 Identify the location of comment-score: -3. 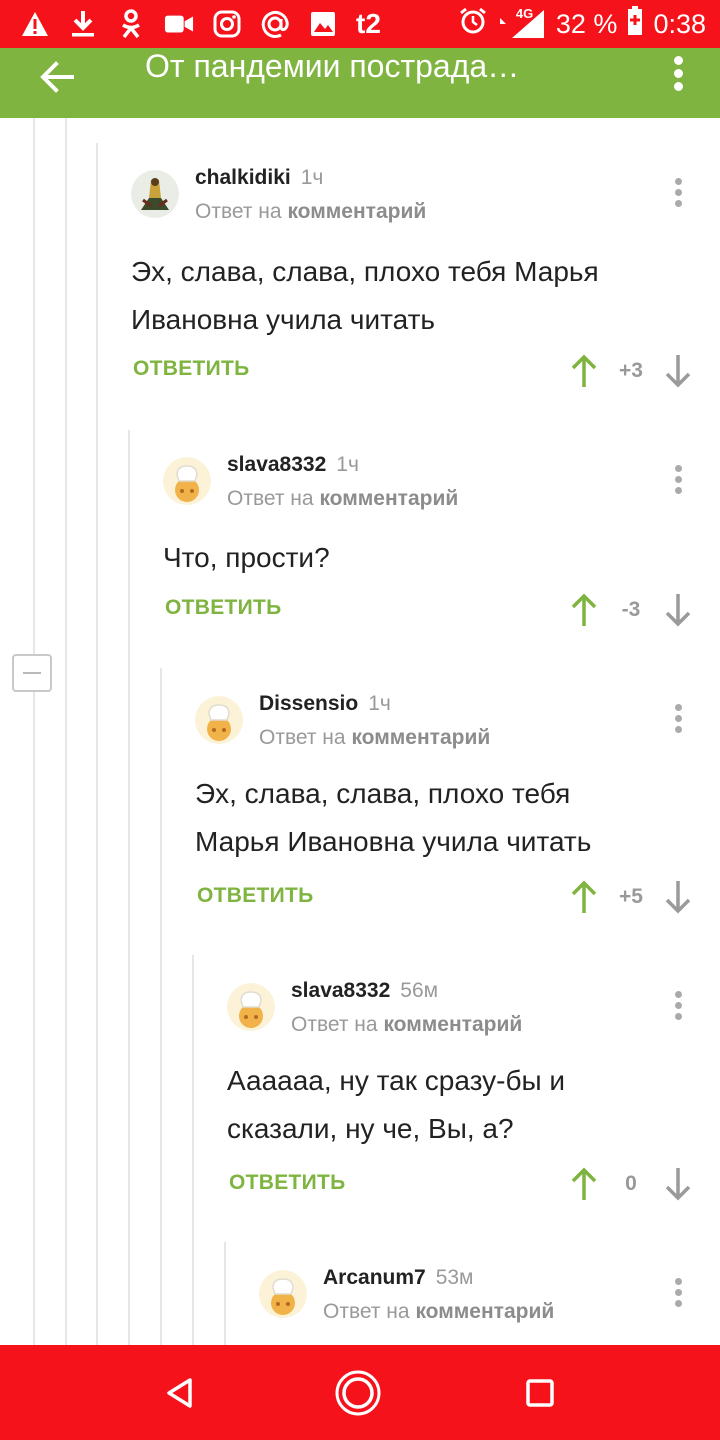
(631, 609).